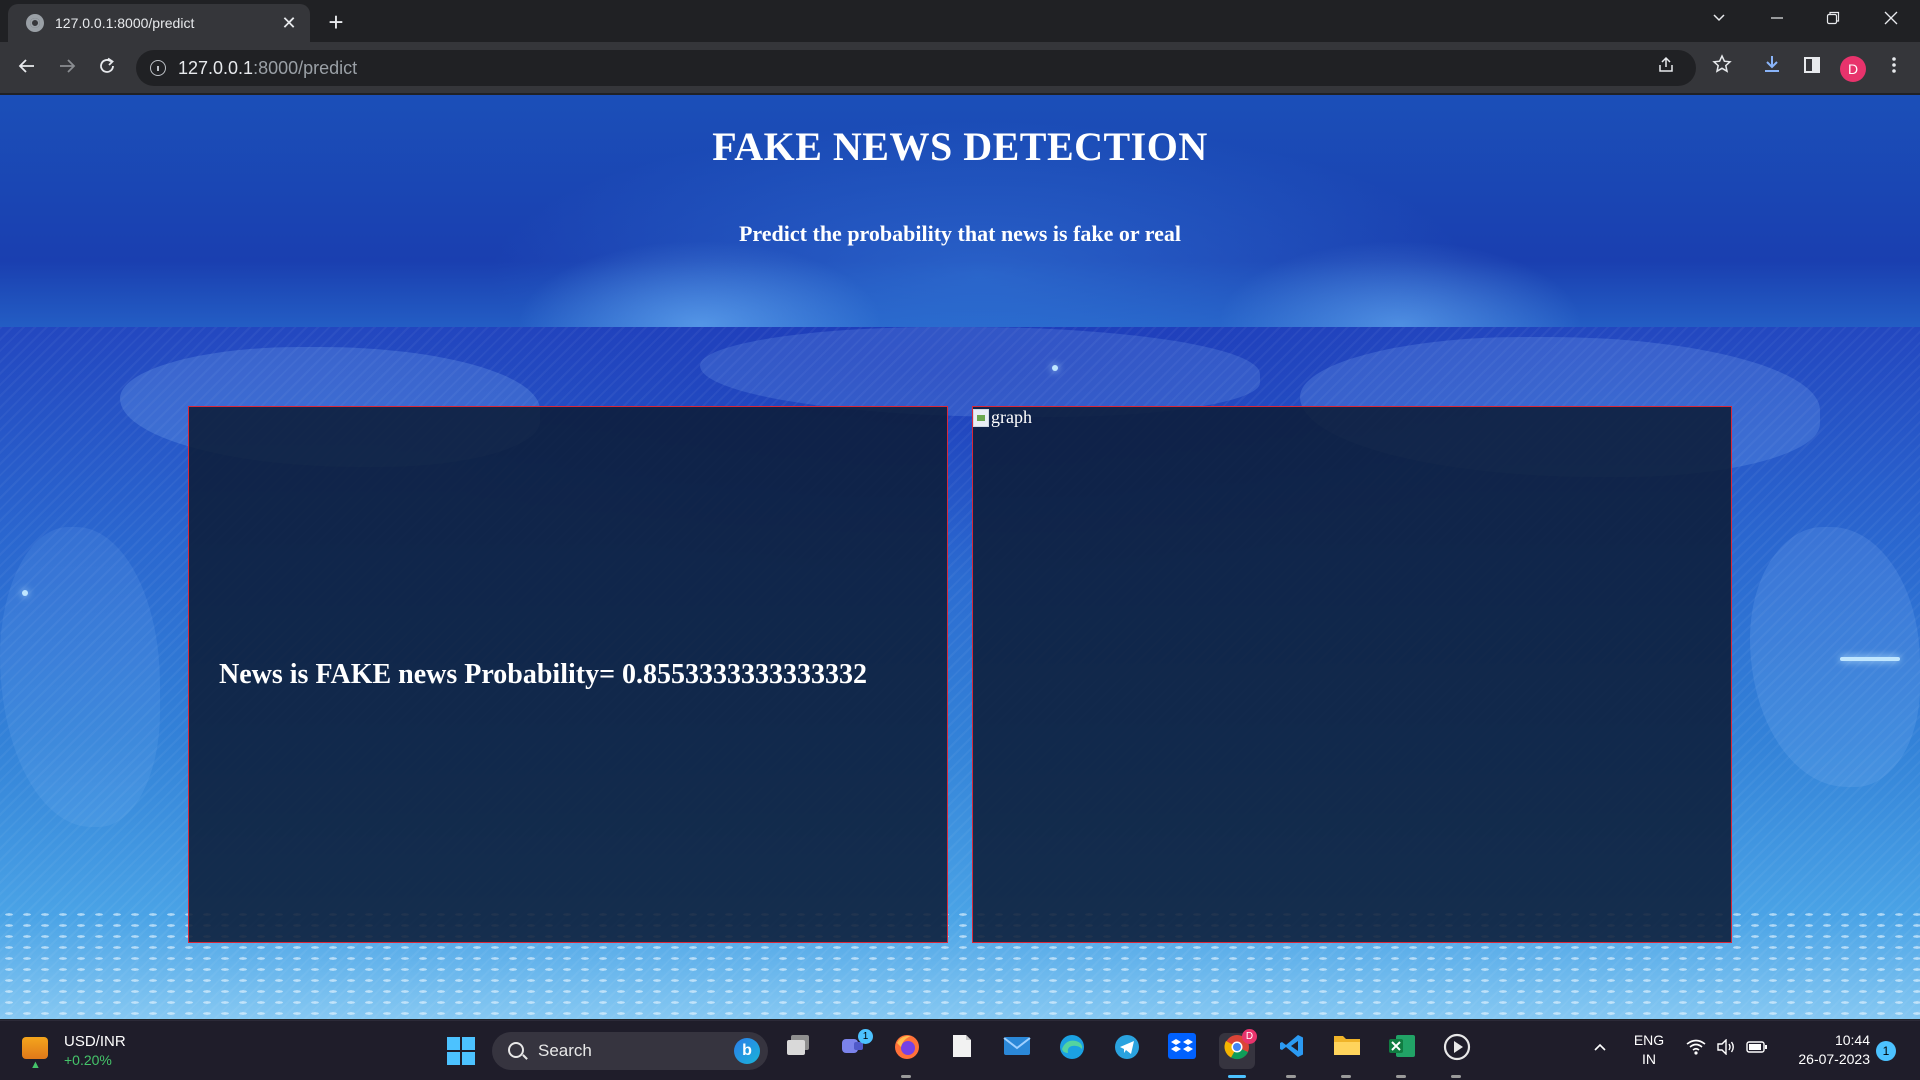  Describe the element at coordinates (516, 1050) in the screenshot. I see `search-icon` at that location.